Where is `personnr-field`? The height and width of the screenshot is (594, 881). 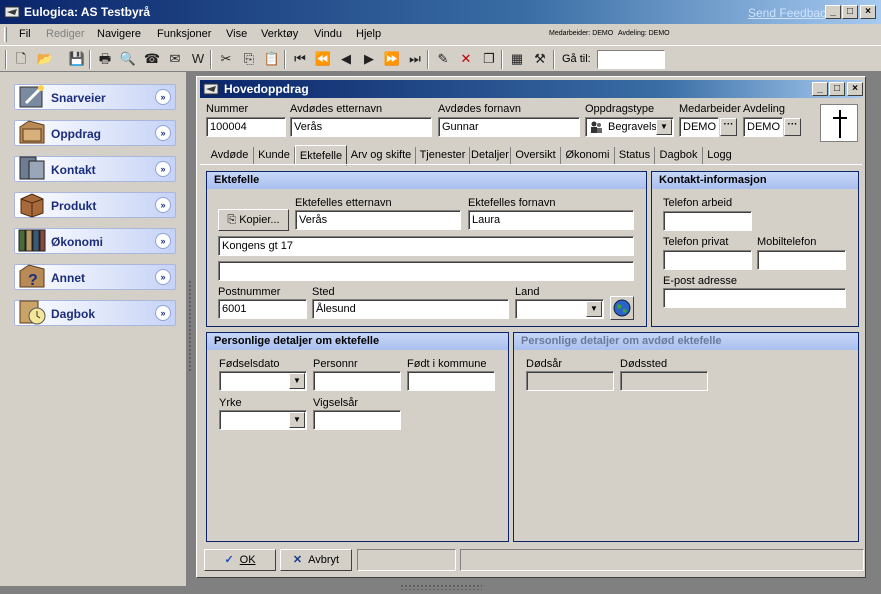 personnr-field is located at coordinates (357, 381).